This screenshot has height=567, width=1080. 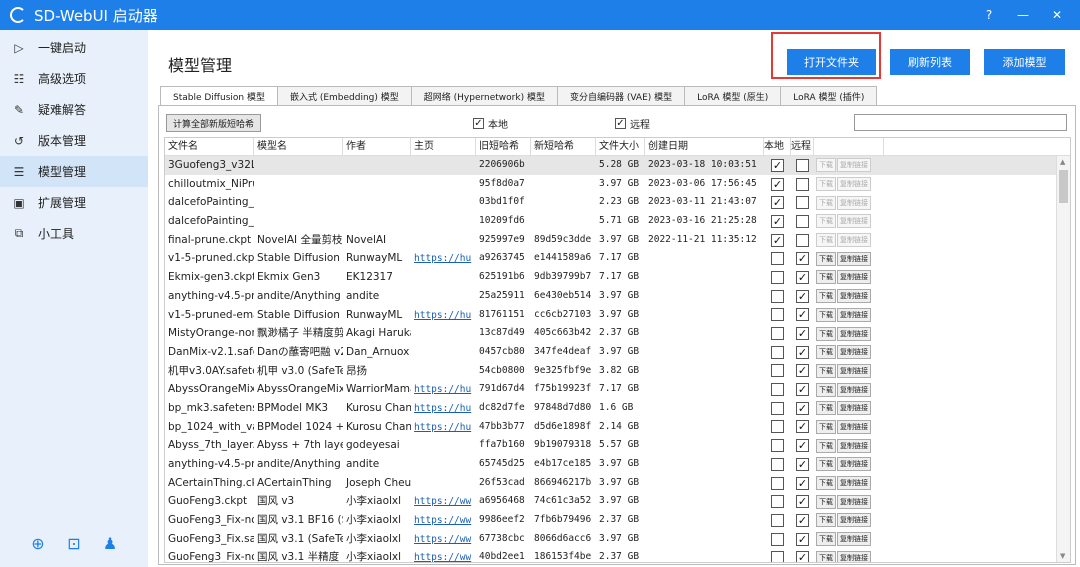 I want to click on search-input, so click(x=960, y=122).